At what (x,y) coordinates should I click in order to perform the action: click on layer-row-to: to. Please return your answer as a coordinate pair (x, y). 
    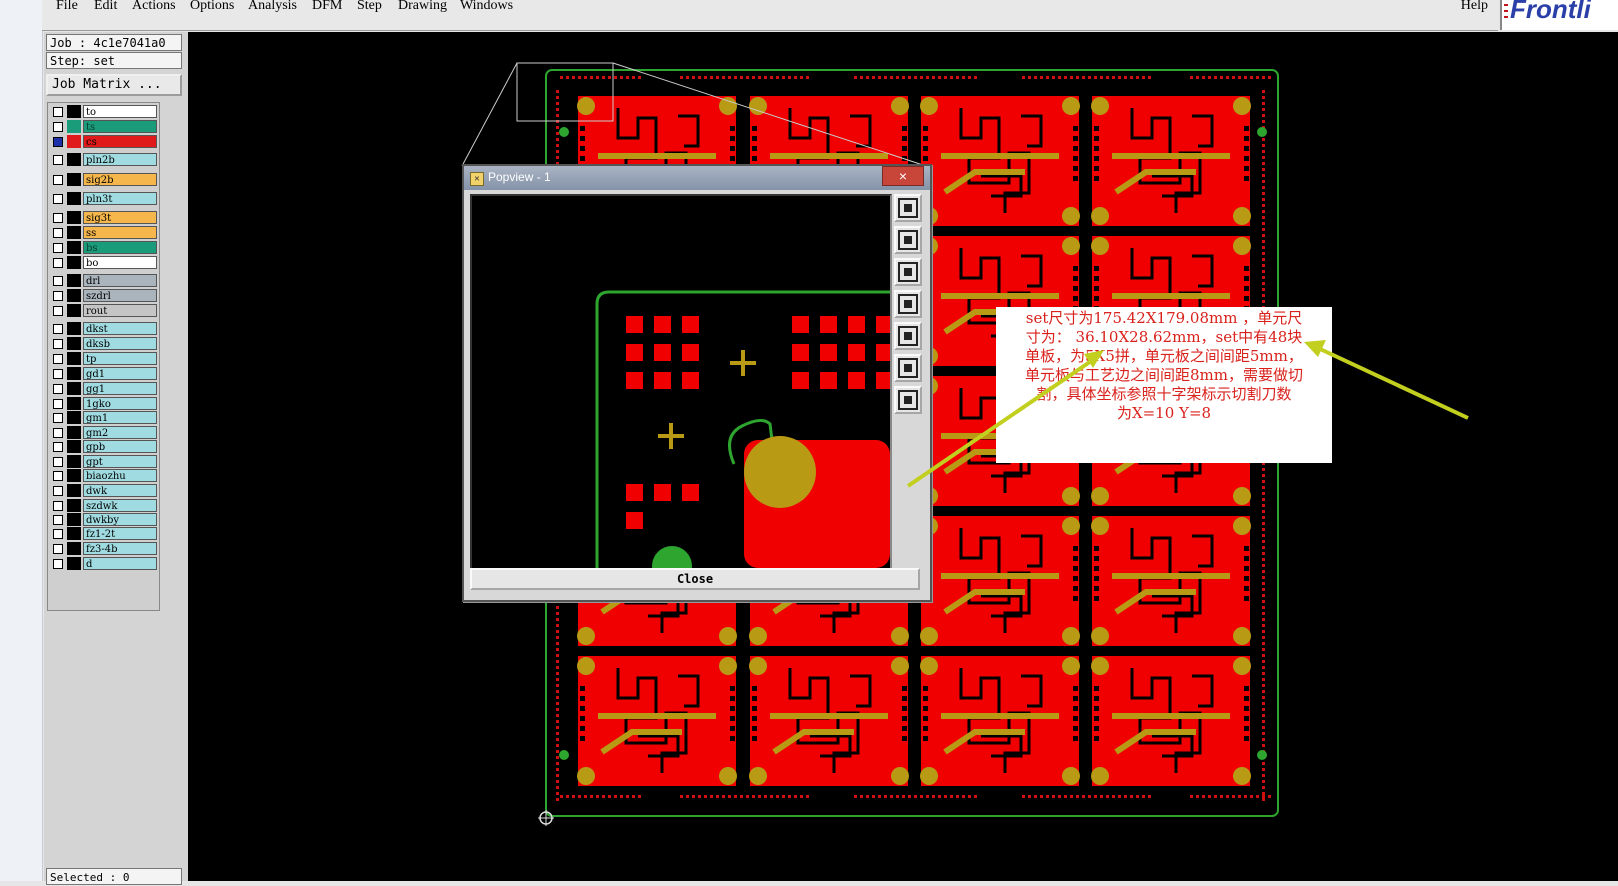
    Looking at the image, I should click on (103, 111).